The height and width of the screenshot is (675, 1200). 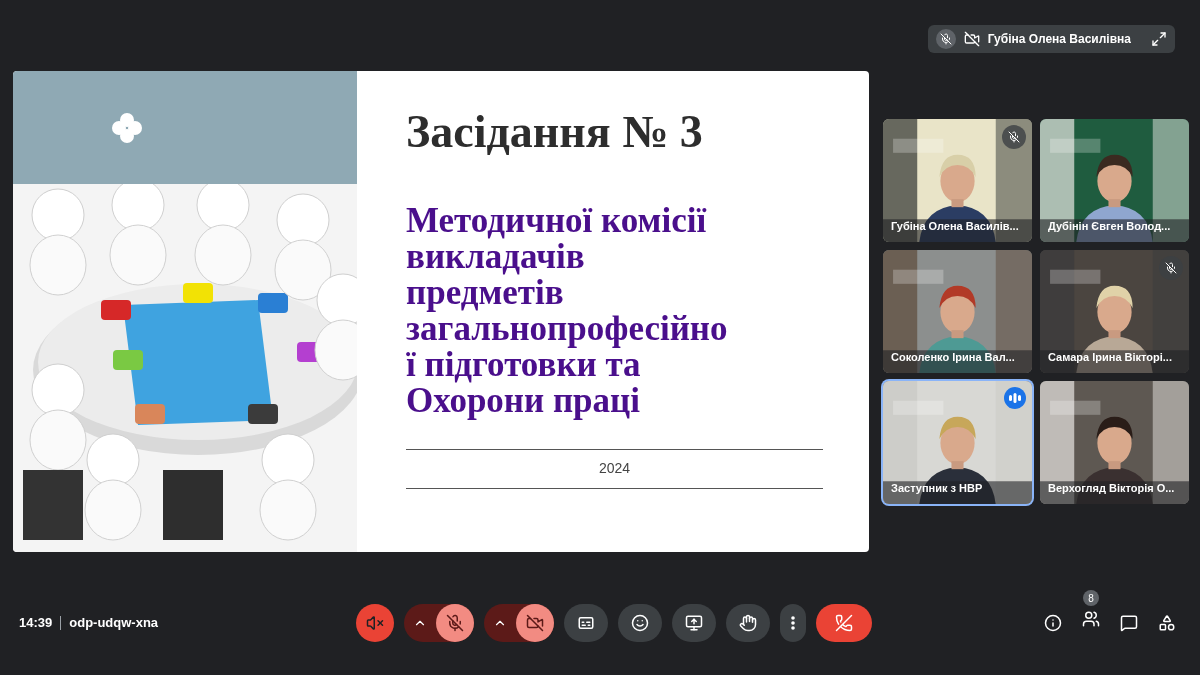 I want to click on slide-subtitle: Методичної комісії викладачів предметів загальнопрофесійно ї підготовки та Охорони праці, so click(x=567, y=310).